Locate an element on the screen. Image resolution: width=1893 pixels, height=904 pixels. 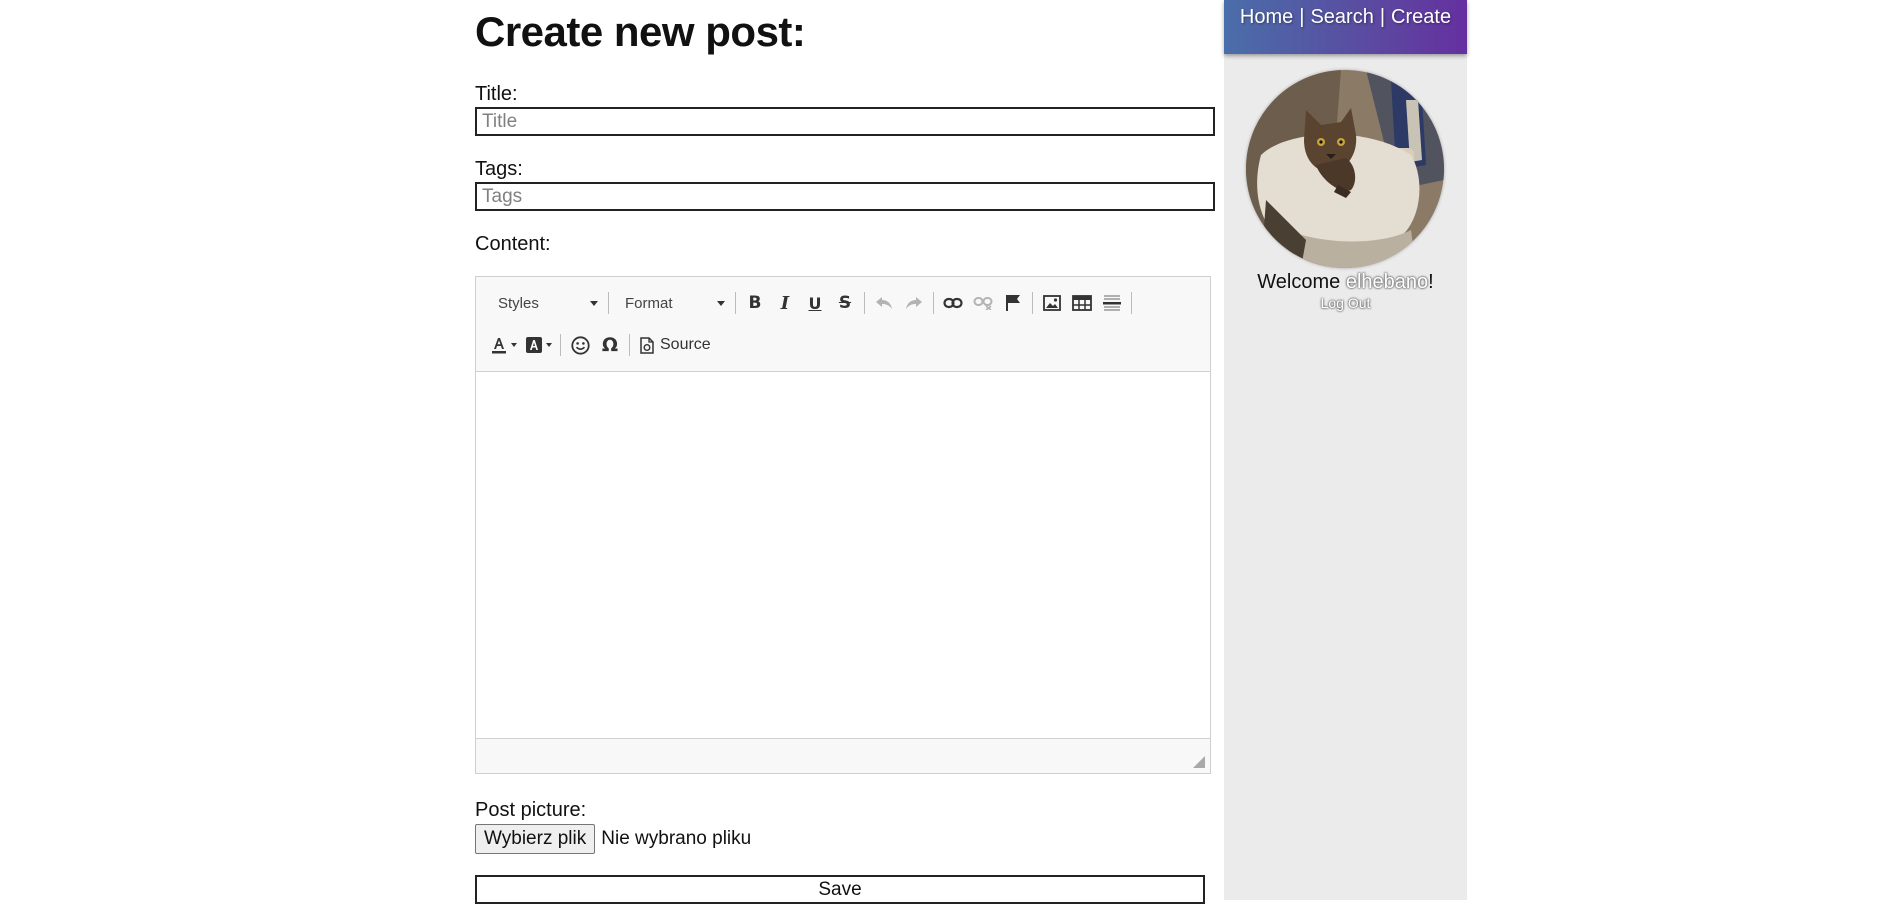
text-color-button is located at coordinates (503, 345).